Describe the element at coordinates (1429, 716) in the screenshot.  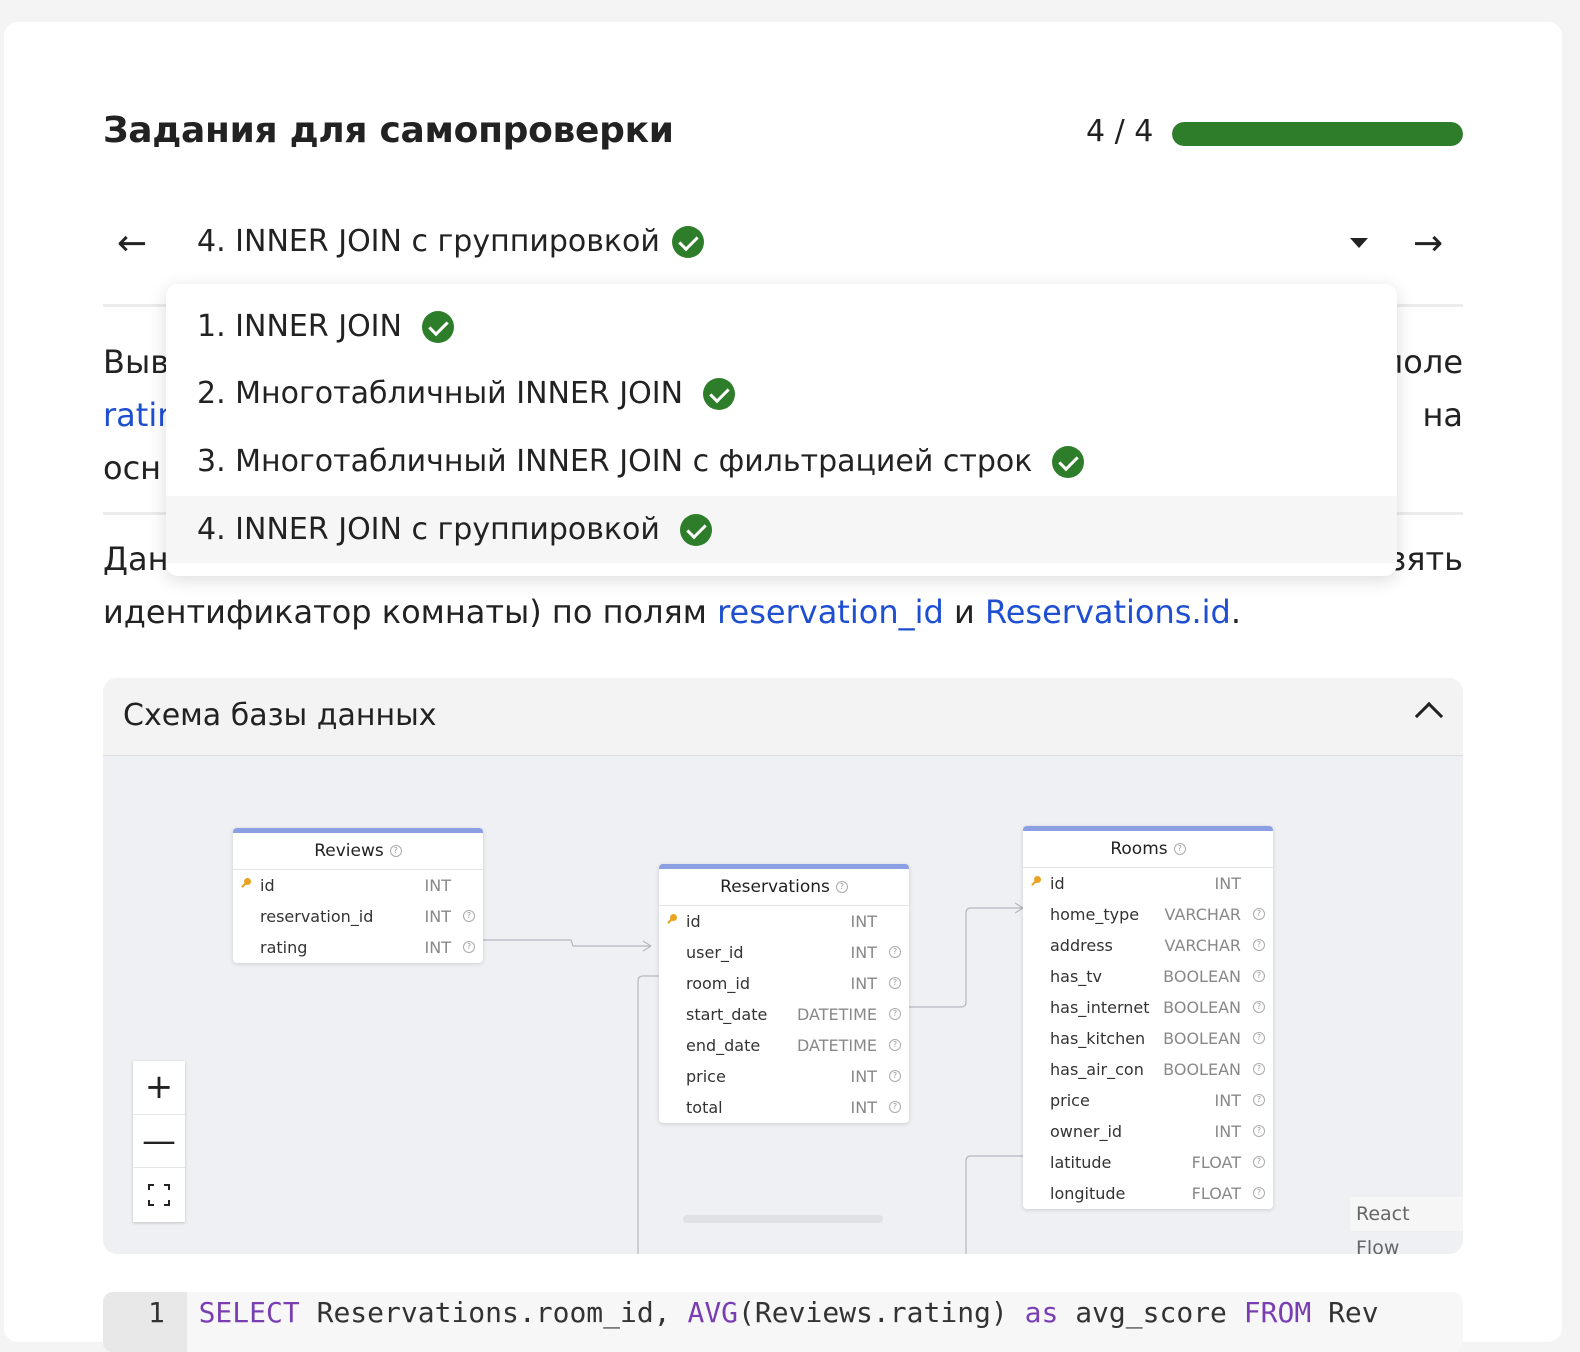
I see `collapse-chevron-icon` at that location.